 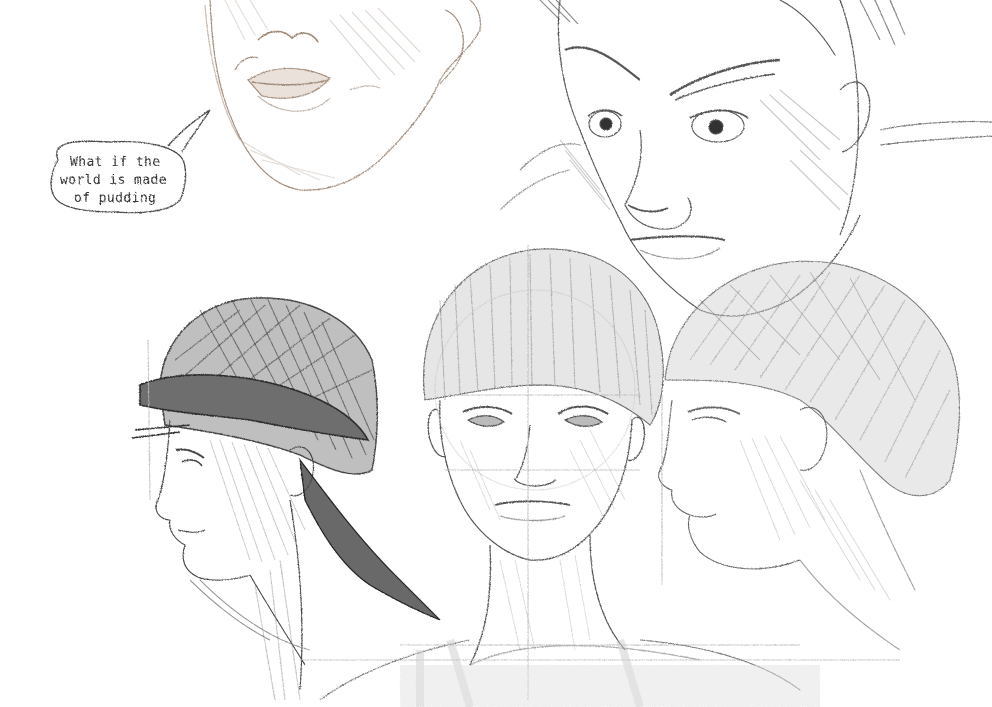 What do you see at coordinates (115, 198) in the screenshot?
I see `speech-line-3: of pudding` at bounding box center [115, 198].